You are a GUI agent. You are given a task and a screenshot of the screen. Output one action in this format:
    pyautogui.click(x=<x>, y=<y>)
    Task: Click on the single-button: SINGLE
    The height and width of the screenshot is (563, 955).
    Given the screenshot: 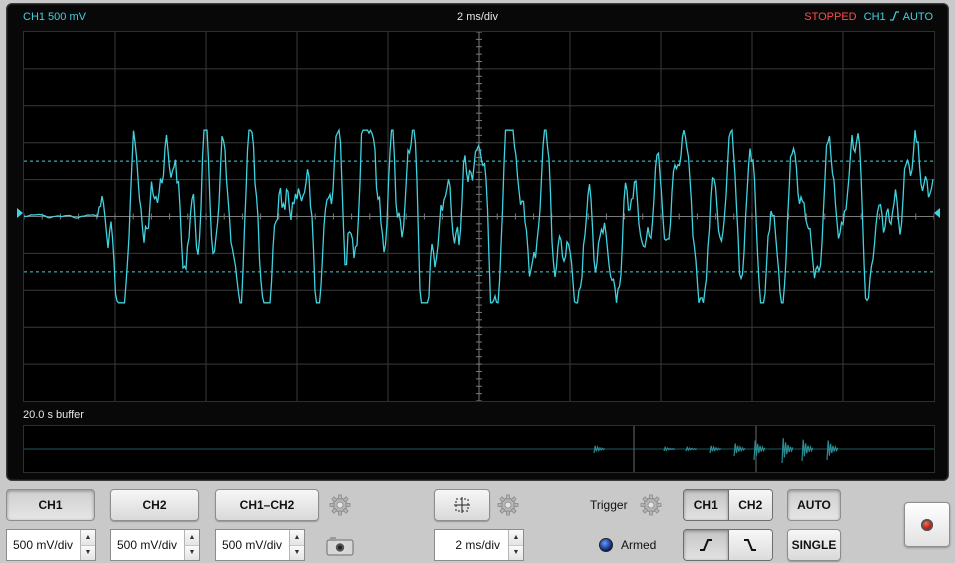 What is the action you would take?
    pyautogui.click(x=814, y=545)
    